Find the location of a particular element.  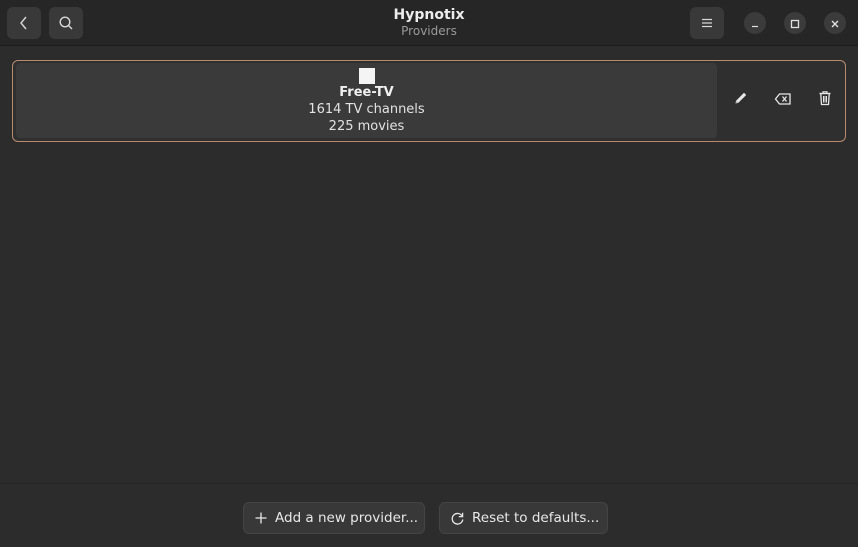

trash-icon is located at coordinates (825, 100).